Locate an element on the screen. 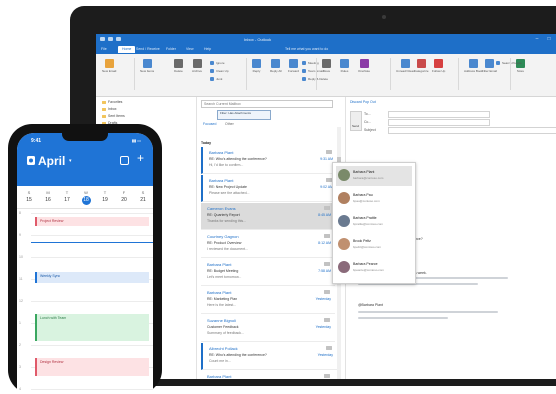  minimize-icon: – is located at coordinates (537, 39).